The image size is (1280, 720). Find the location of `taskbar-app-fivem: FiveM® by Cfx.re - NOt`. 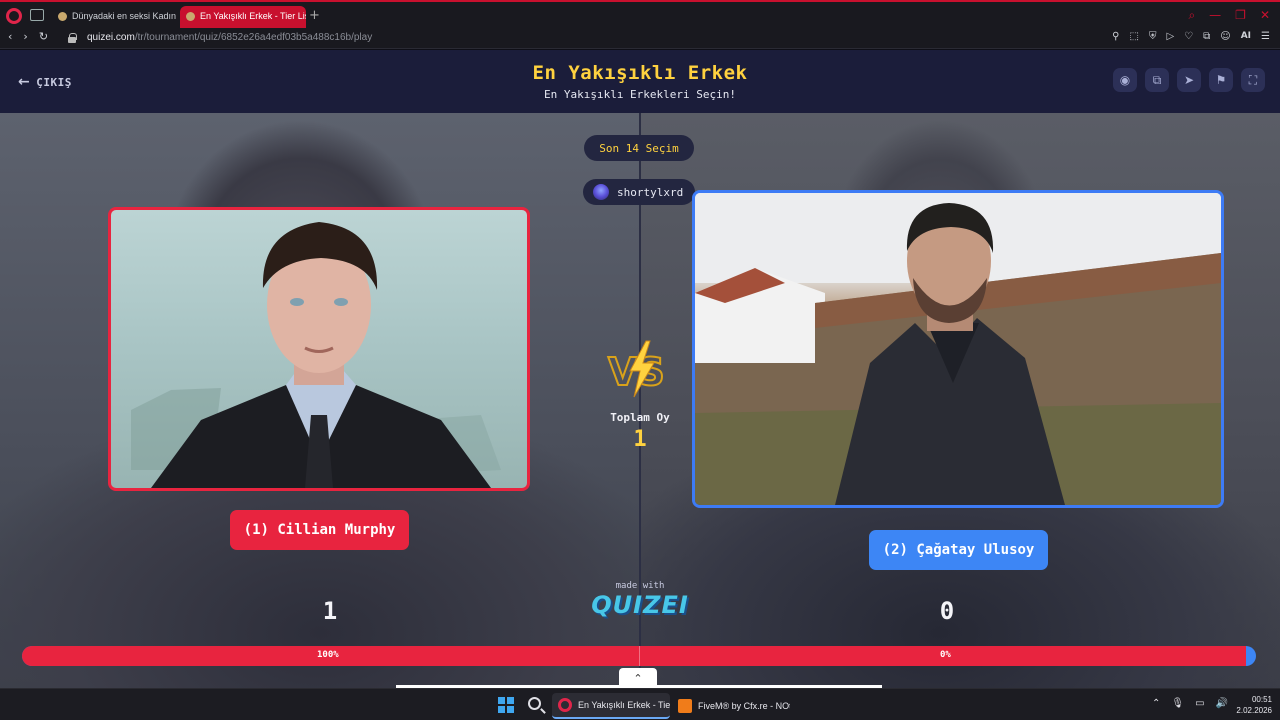

taskbar-app-fivem: FiveM® by Cfx.re - NOt is located at coordinates (731, 706).